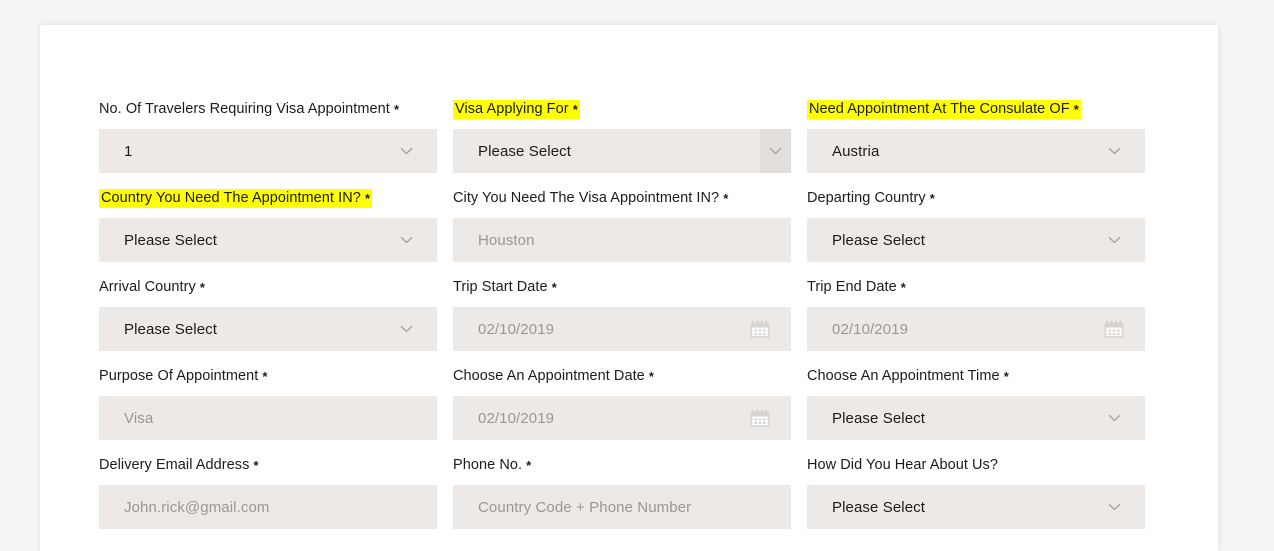  What do you see at coordinates (268, 240) in the screenshot?
I see `select-appointment-country: Please Select` at bounding box center [268, 240].